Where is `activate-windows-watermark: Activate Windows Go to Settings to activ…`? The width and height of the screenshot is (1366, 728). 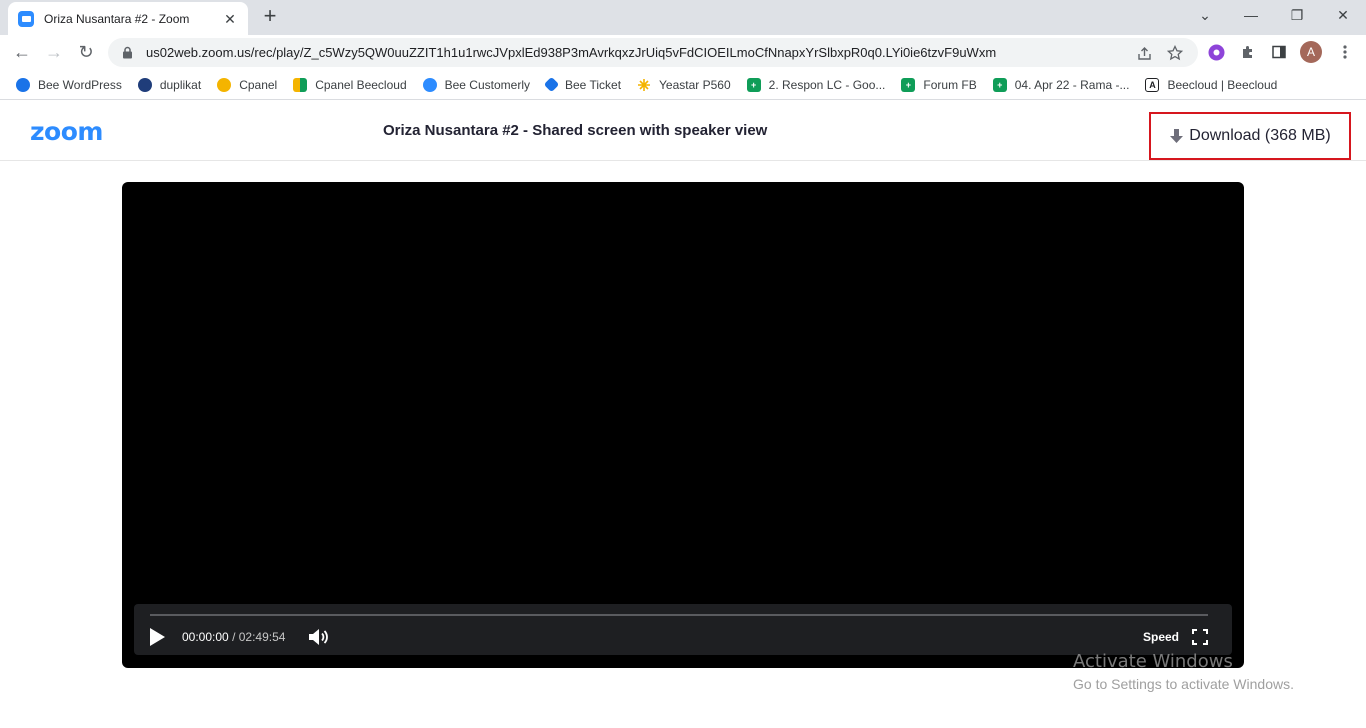
activate-windows-watermark: Activate Windows Go to Settings to activ… is located at coordinates (1183, 671).